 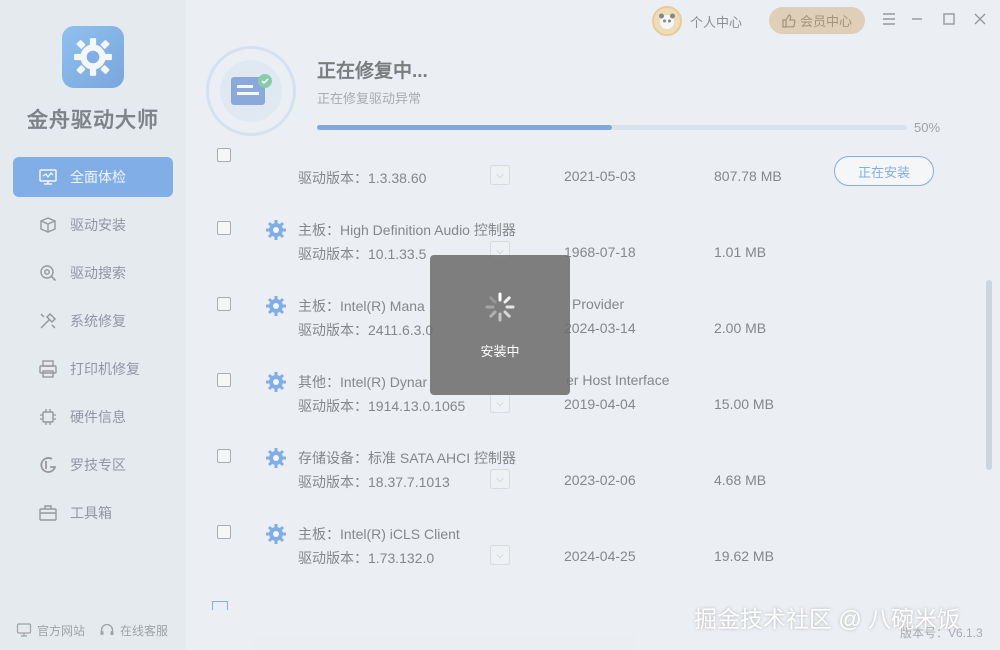 What do you see at coordinates (500, 351) in the screenshot?
I see `loading-text: 安装中` at bounding box center [500, 351].